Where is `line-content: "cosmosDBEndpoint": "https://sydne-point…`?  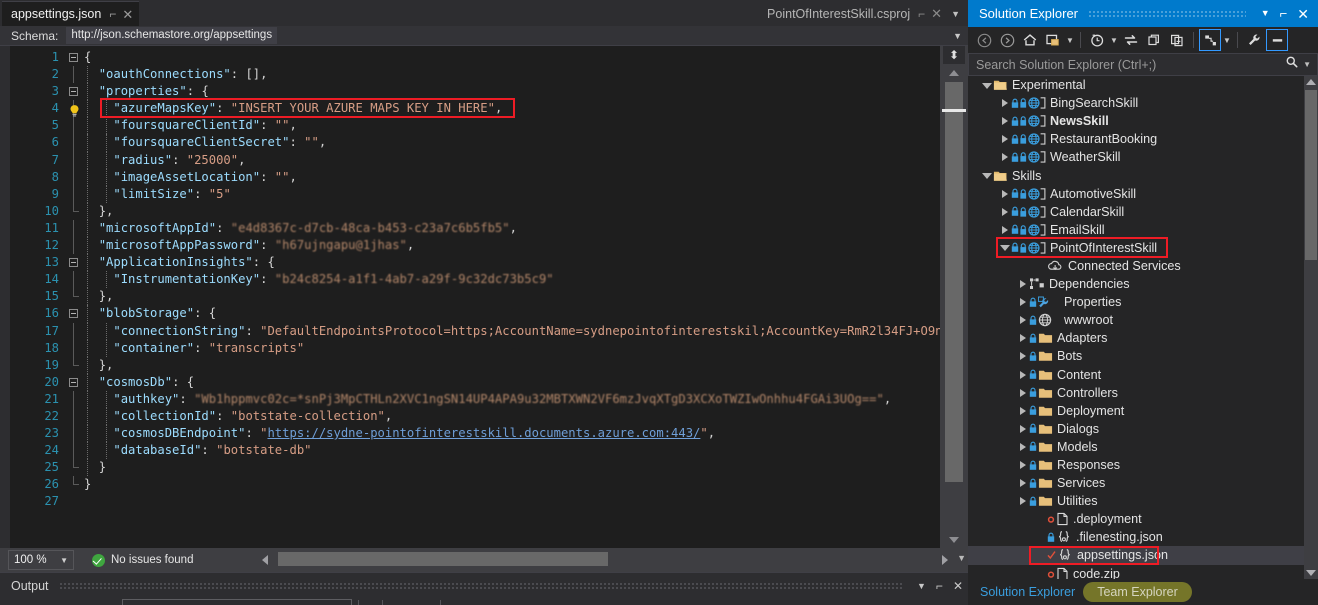 line-content: "cosmosDBEndpoint": "https://sydne-point… is located at coordinates (399, 434).